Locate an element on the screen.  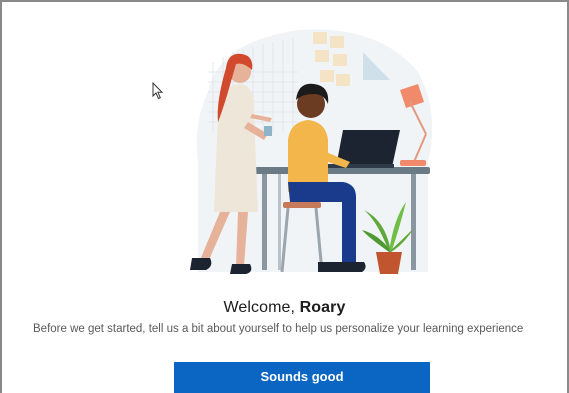
sounds-good-button: Sounds good is located at coordinates (302, 377).